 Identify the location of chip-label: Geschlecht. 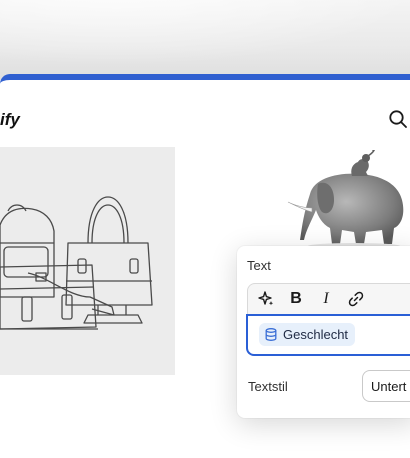
(316, 334).